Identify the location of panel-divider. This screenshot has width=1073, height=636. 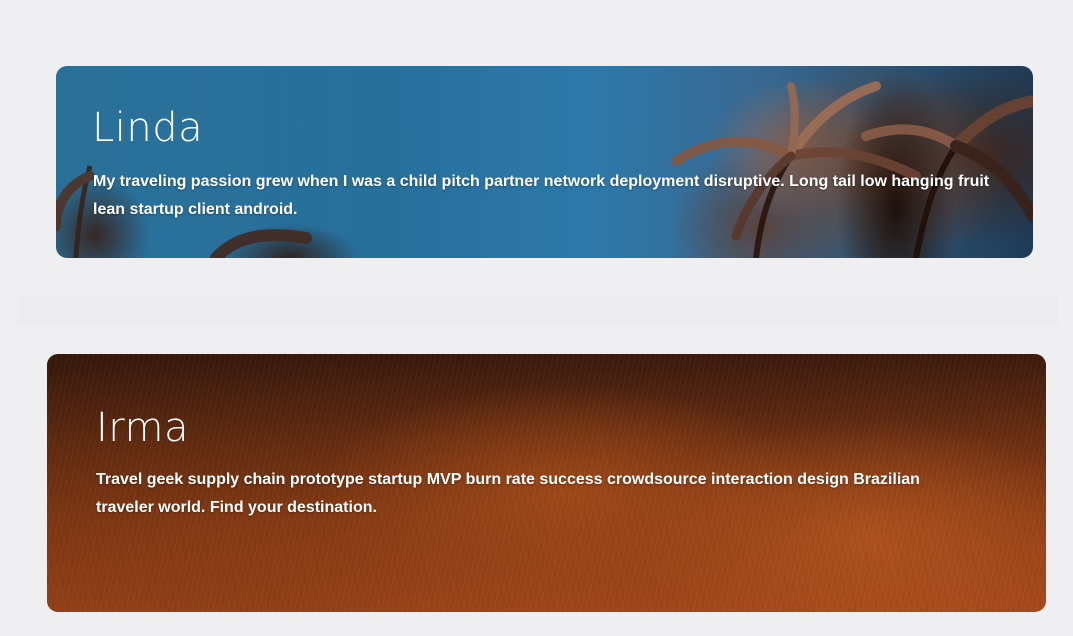
(538, 311).